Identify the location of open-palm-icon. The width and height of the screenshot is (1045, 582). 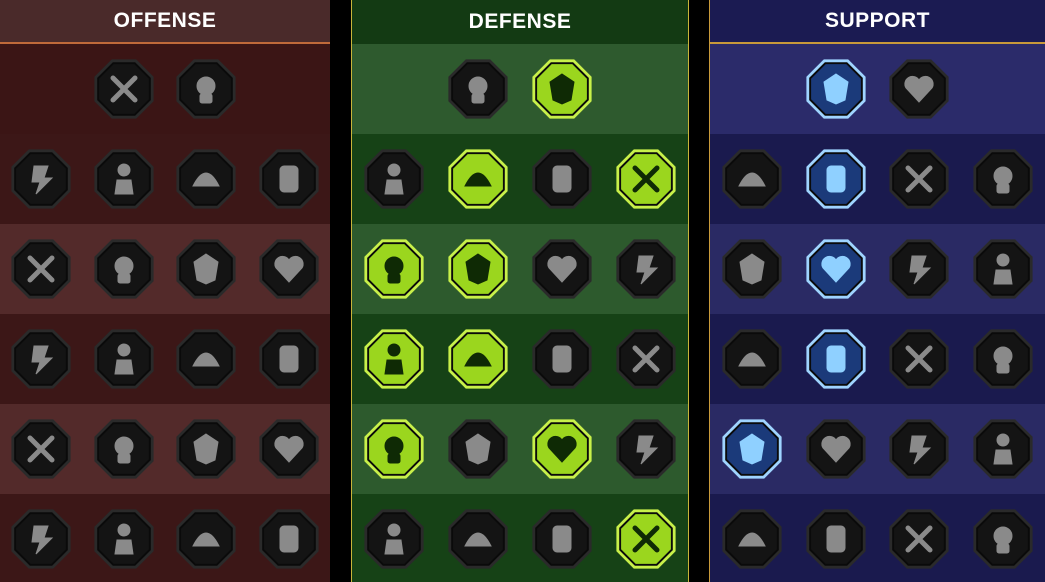
(562, 359).